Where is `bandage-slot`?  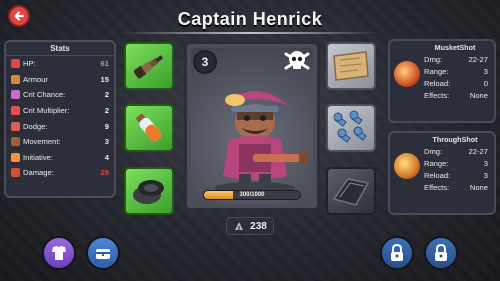 bandage-slot is located at coordinates (149, 191).